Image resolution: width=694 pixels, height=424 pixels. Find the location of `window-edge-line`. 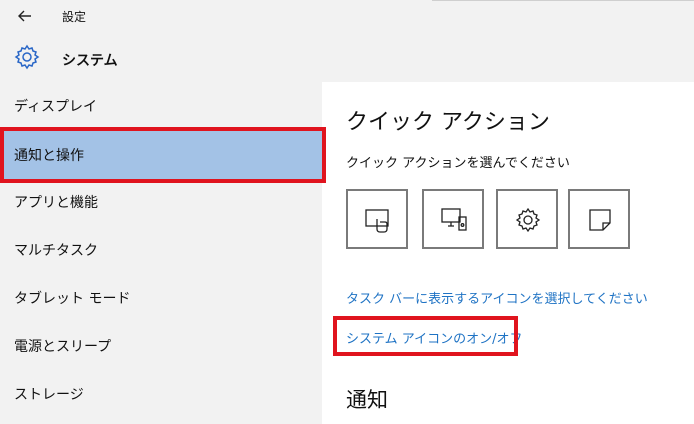

window-edge-line is located at coordinates (563, 0).